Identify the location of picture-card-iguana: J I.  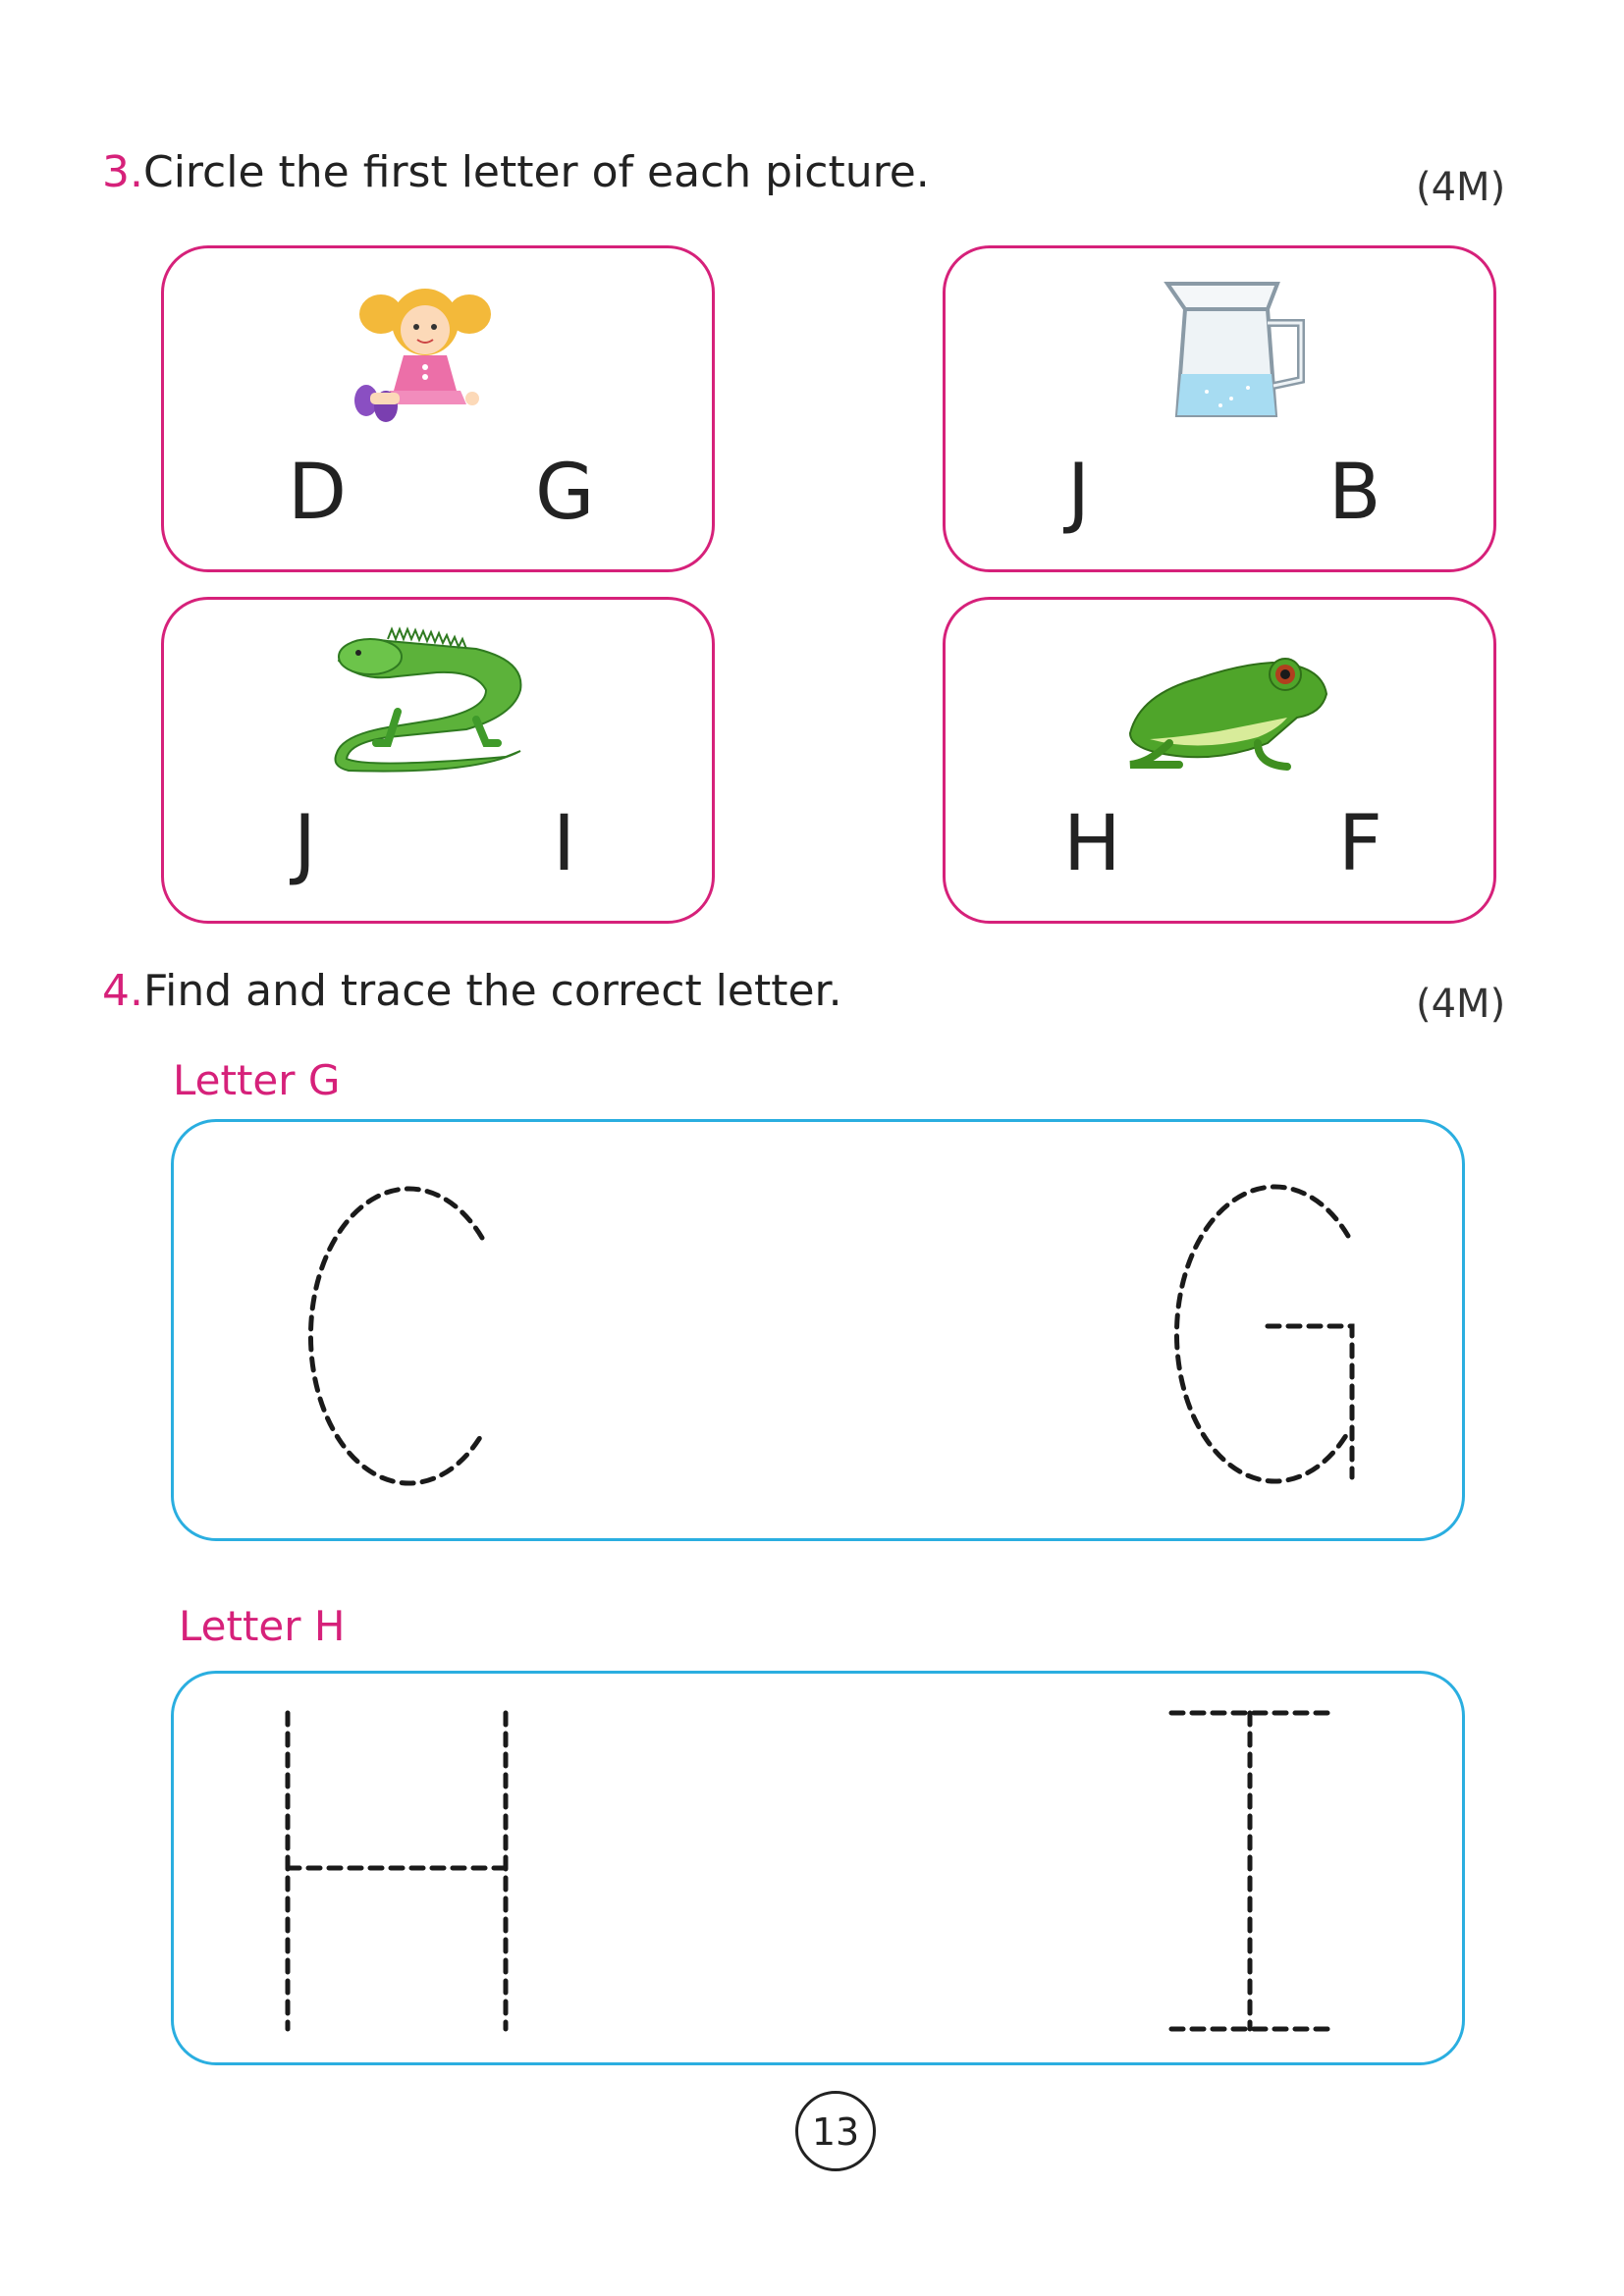
(438, 760).